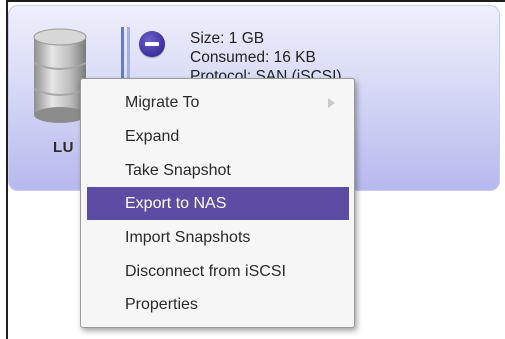 Image resolution: width=505 pixels, height=339 pixels. I want to click on menu-item-label: Take Snapshot, so click(178, 170).